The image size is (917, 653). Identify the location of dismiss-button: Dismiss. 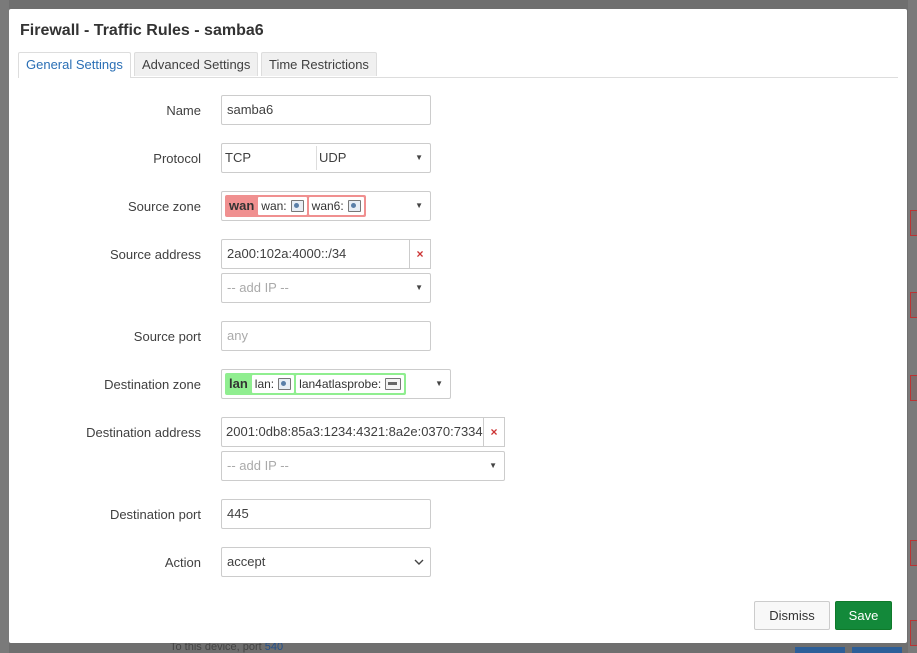
(792, 615).